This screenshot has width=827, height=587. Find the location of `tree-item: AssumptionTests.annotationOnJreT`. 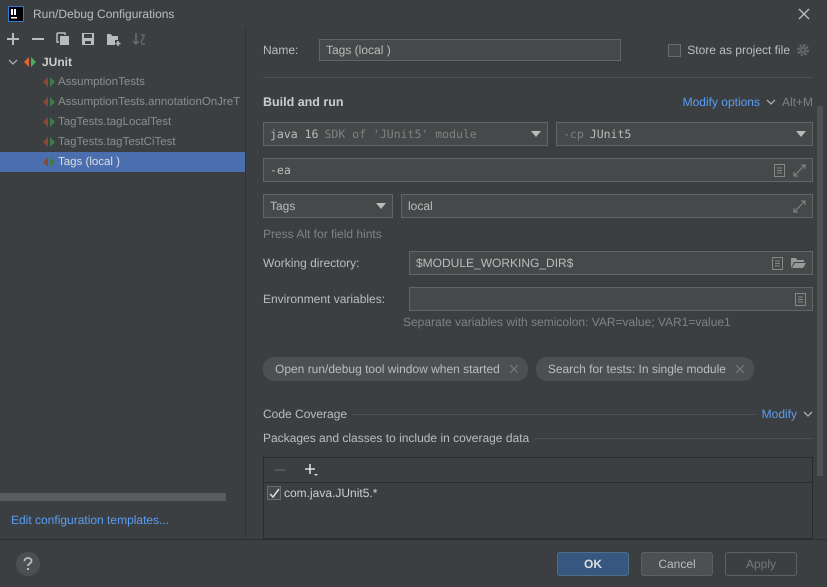

tree-item: AssumptionTests.annotationOnJreT is located at coordinates (122, 102).